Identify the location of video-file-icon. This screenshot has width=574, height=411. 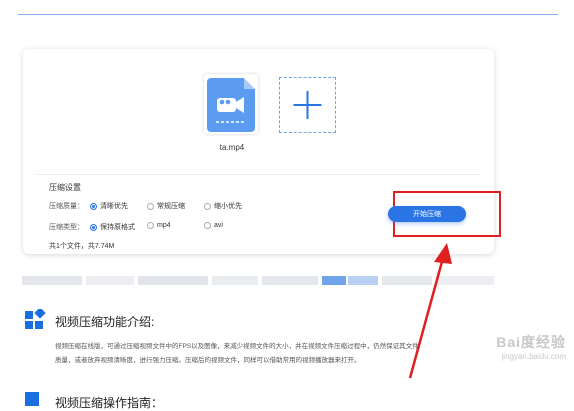
(231, 105).